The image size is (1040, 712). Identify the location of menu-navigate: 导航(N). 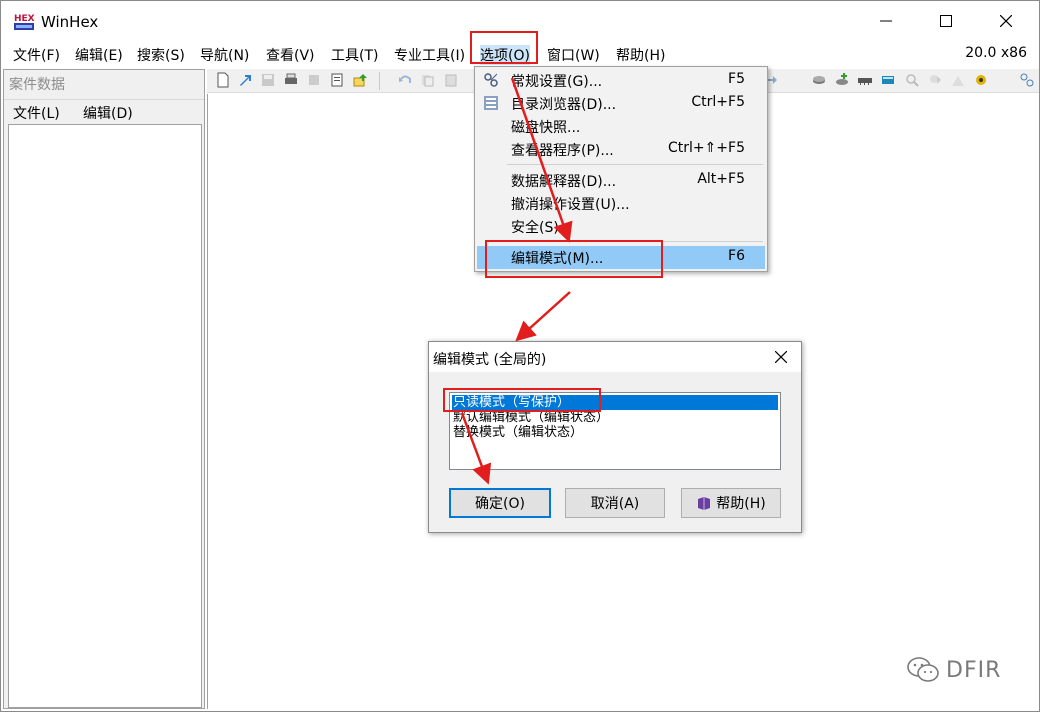
(224, 55).